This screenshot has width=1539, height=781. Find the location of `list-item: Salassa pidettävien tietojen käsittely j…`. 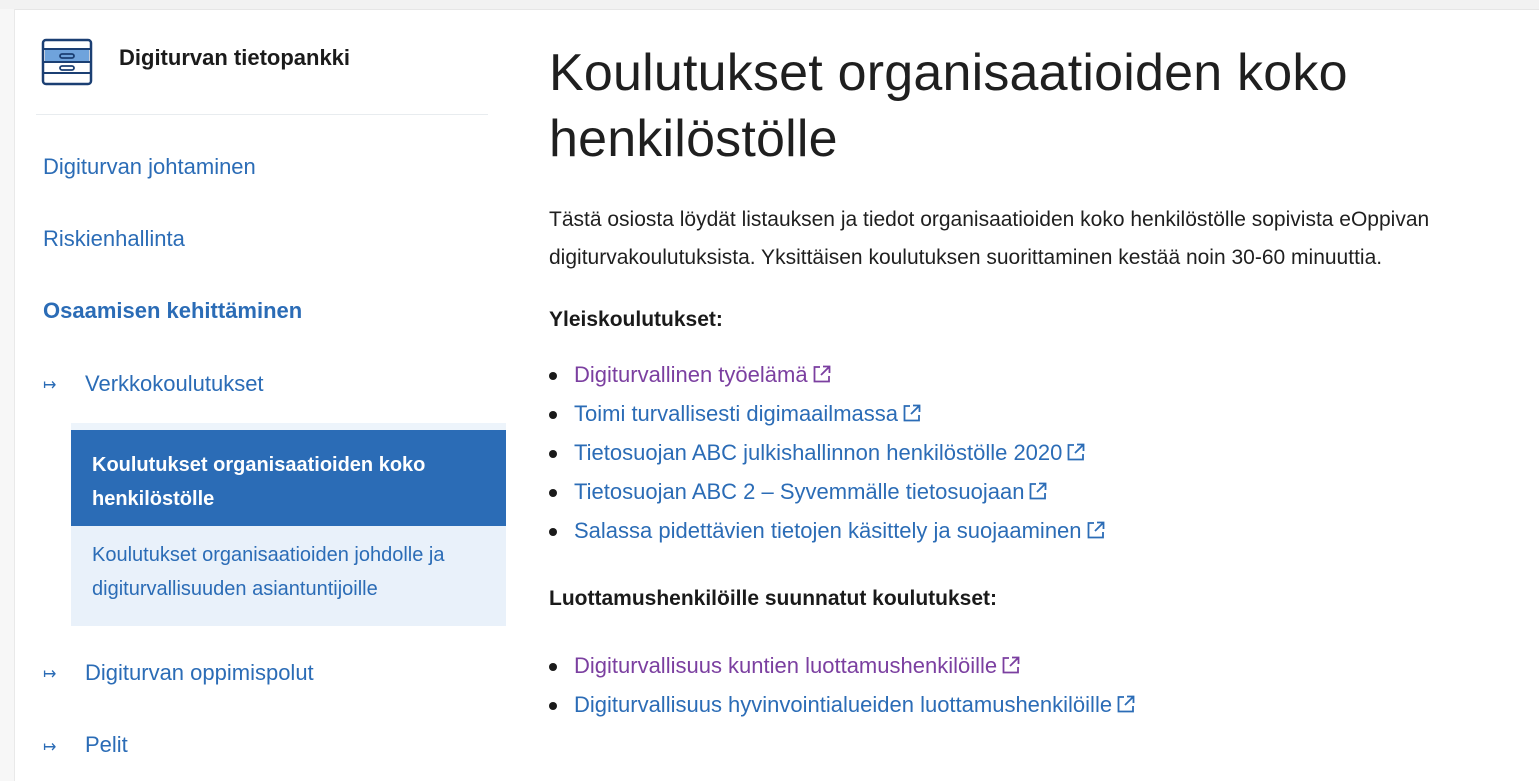

list-item: Salassa pidettävien tietojen käsittely j… is located at coordinates (1034, 531).